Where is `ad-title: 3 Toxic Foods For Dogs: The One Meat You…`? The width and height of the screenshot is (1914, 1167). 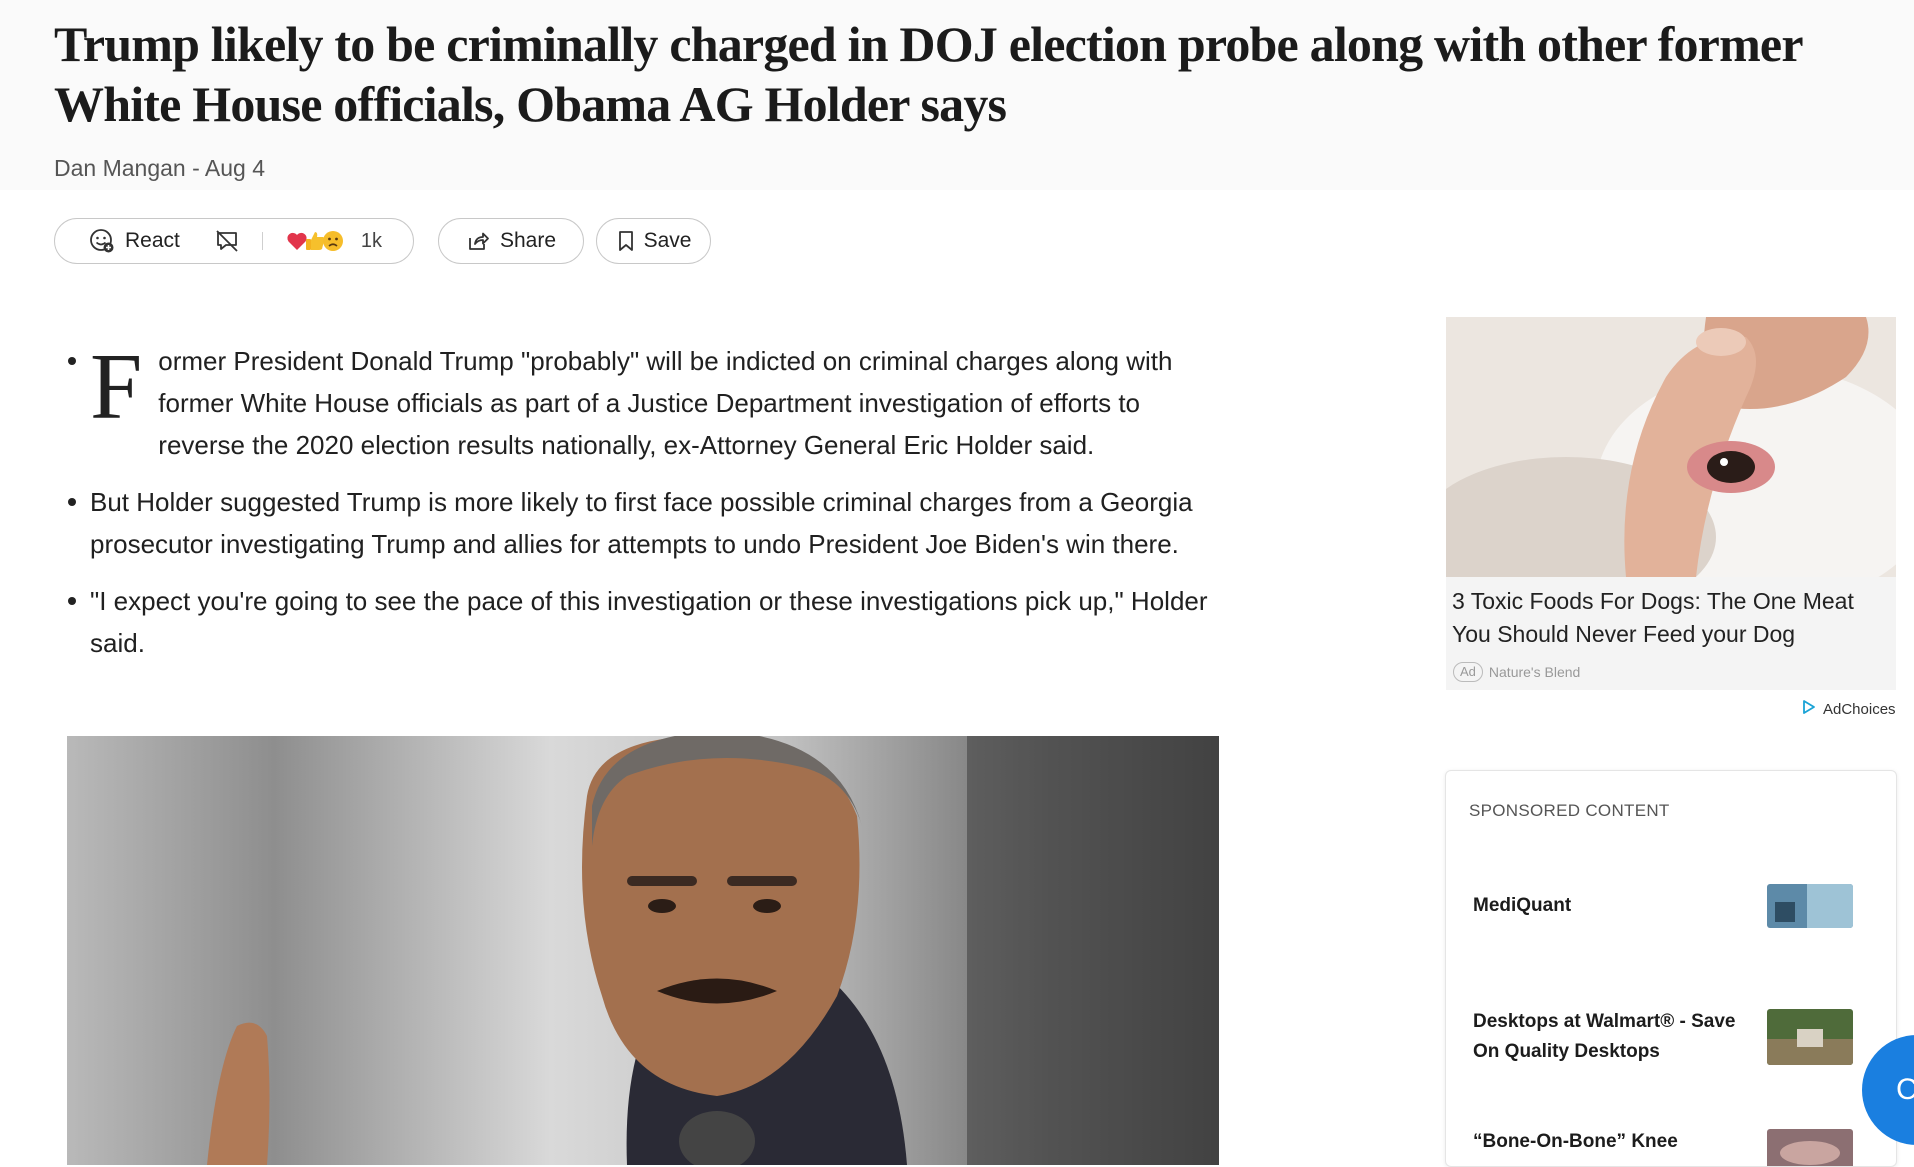 ad-title: 3 Toxic Foods For Dogs: The One Meat You… is located at coordinates (1667, 618).